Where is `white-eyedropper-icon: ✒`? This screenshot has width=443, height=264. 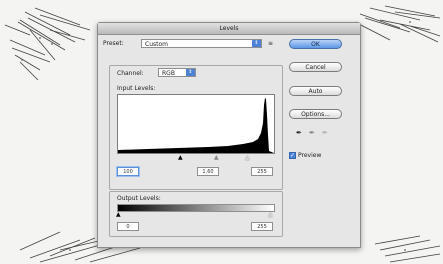
white-eyedropper-icon: ✒ is located at coordinates (325, 133).